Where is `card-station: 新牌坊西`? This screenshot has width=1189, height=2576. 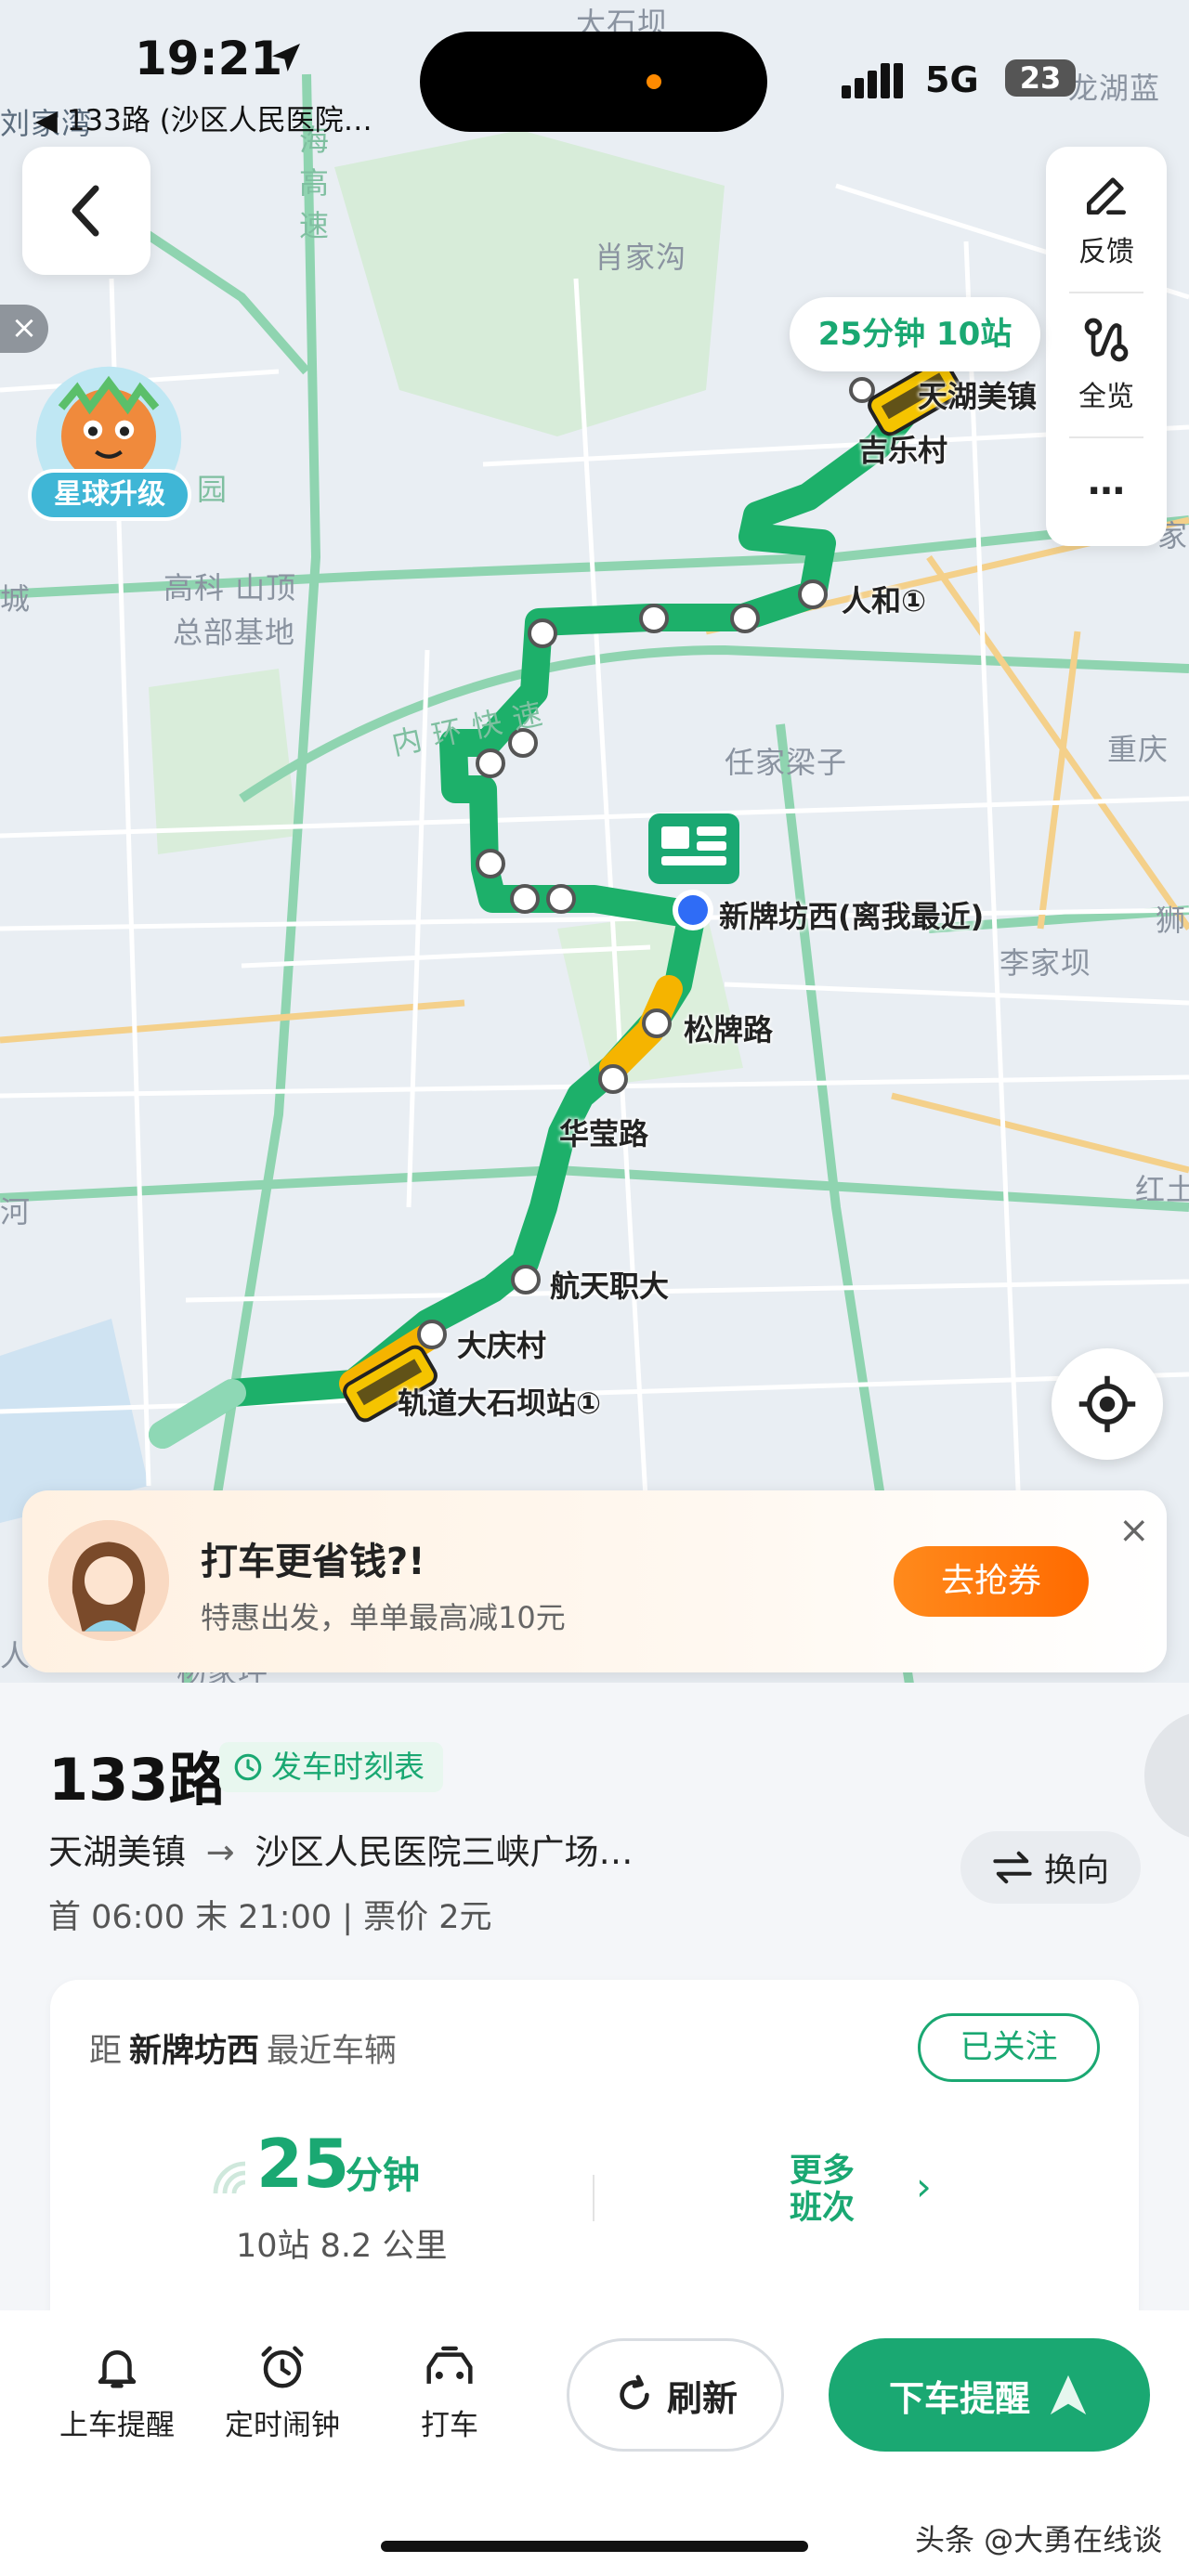
card-station: 新牌坊西 is located at coordinates (195, 2051).